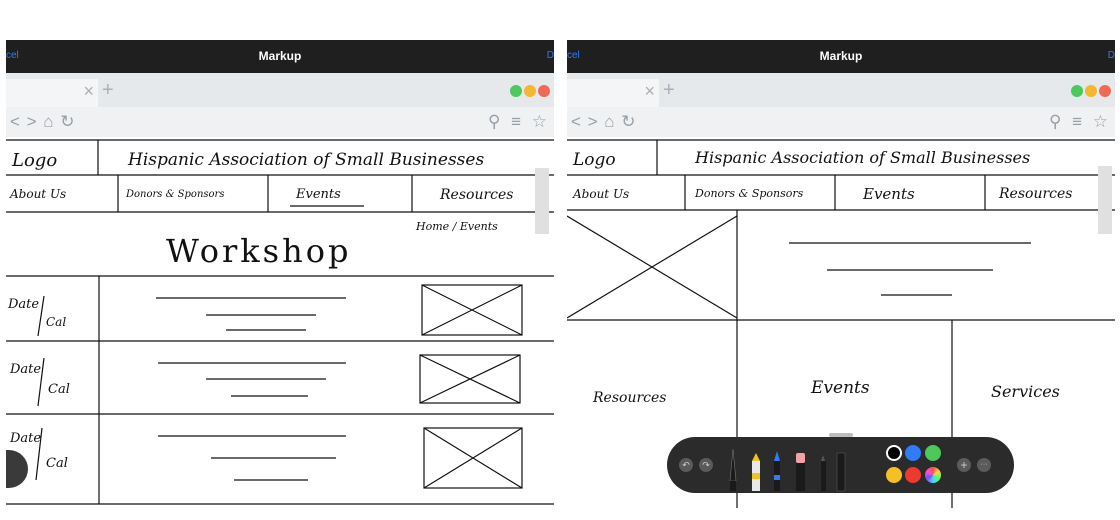  I want to click on highlighter-icon, so click(756, 472).